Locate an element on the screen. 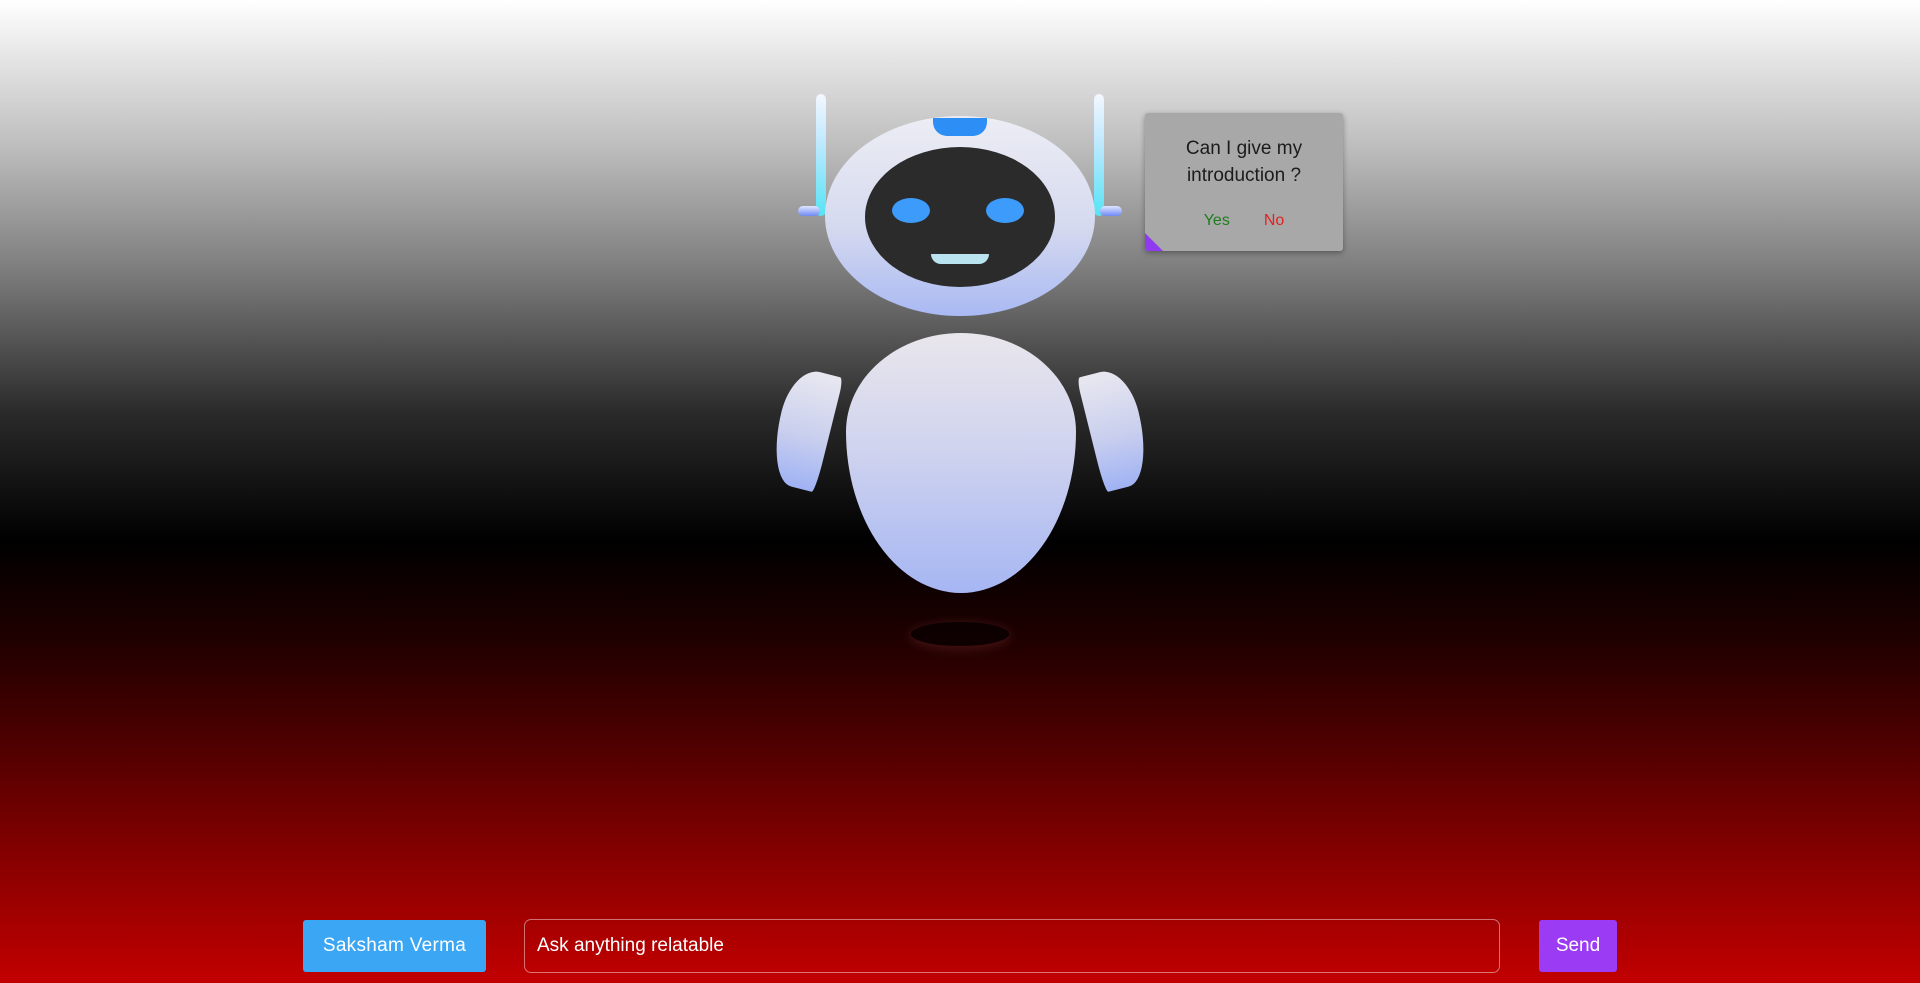  yes-button: Yes is located at coordinates (1217, 221).